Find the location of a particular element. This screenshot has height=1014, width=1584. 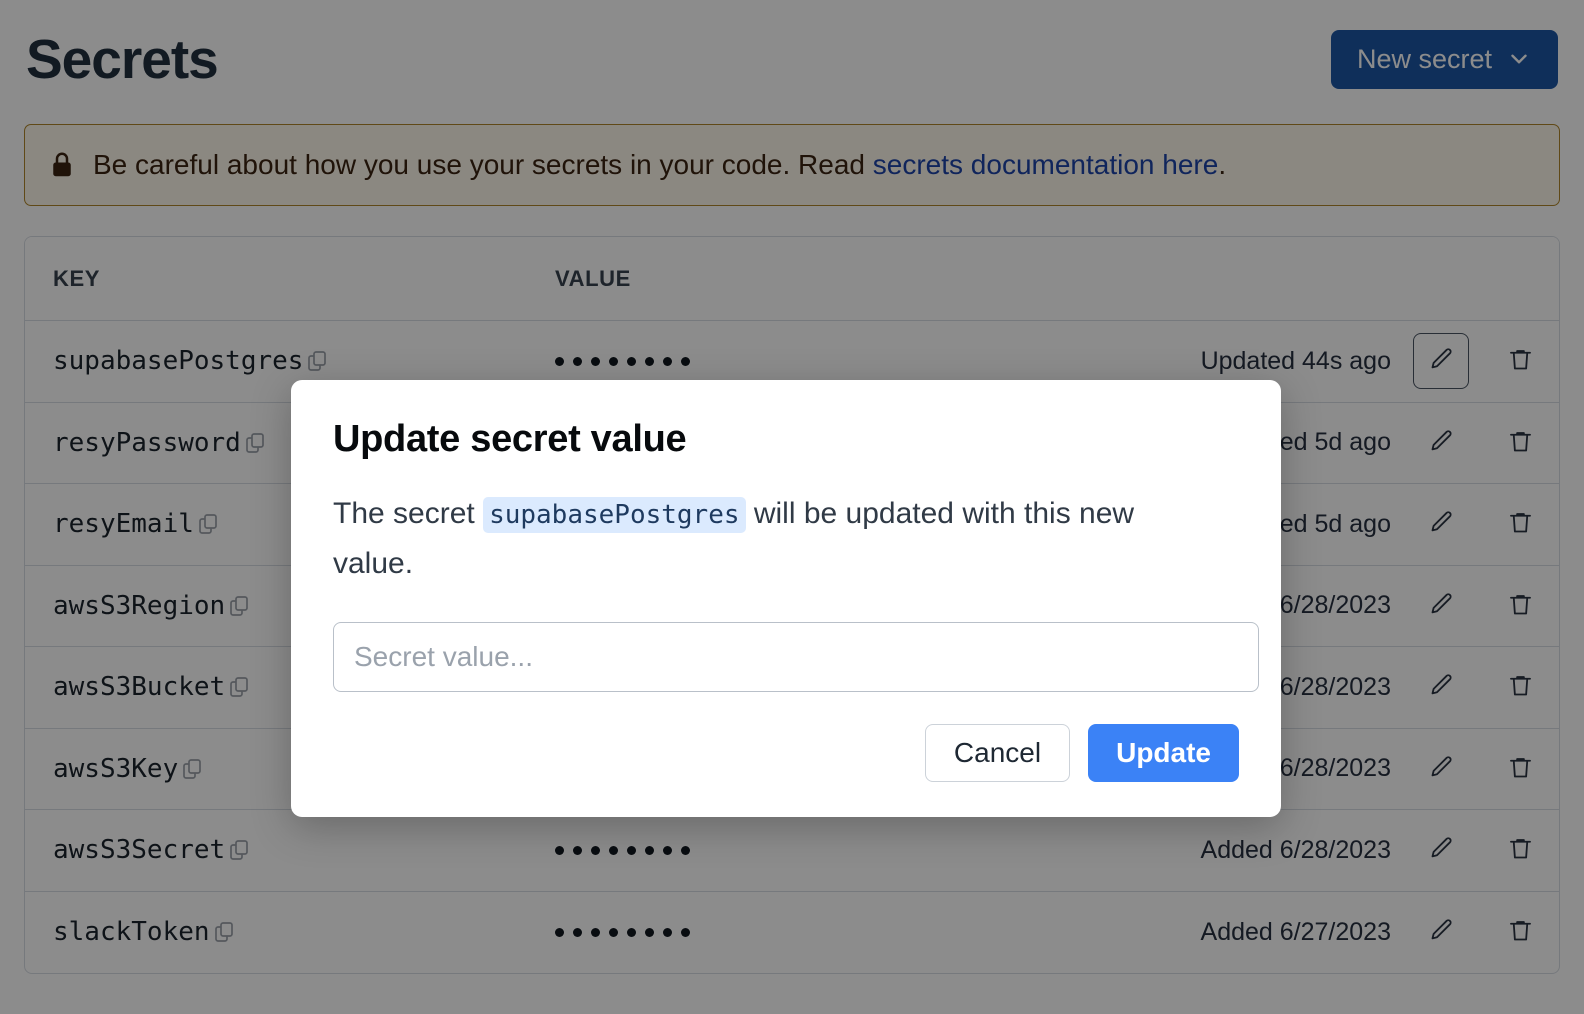

modal-secret-key-code: supabasePostgres is located at coordinates (614, 515).